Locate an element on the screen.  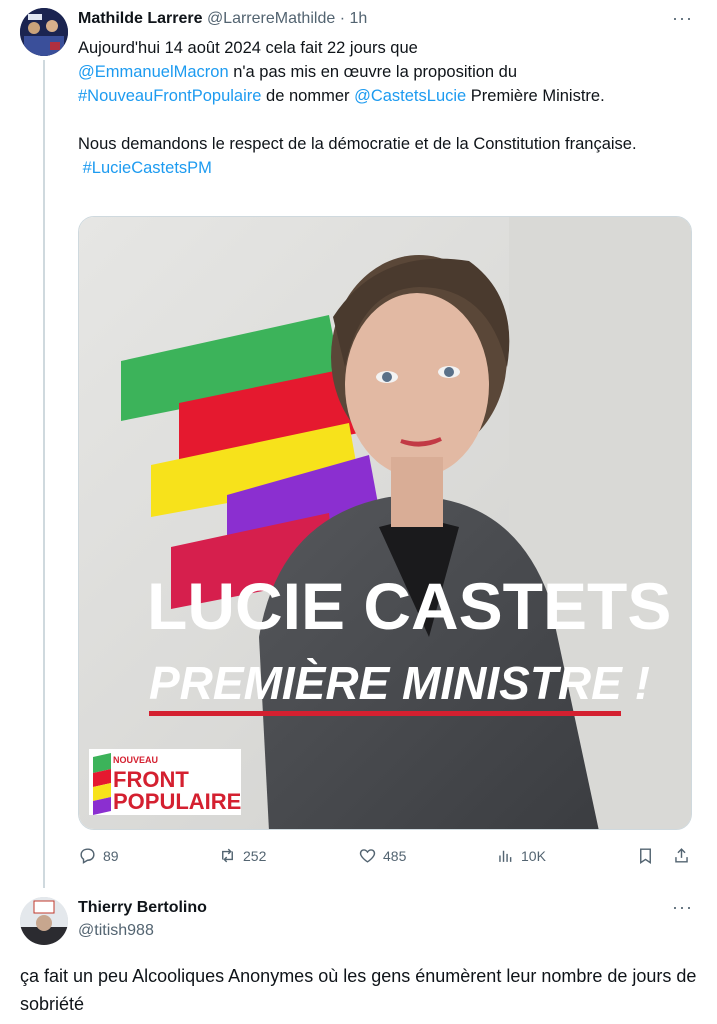
headline-title: PREMIÈRE MINISTRE ! is located at coordinates (399, 683).